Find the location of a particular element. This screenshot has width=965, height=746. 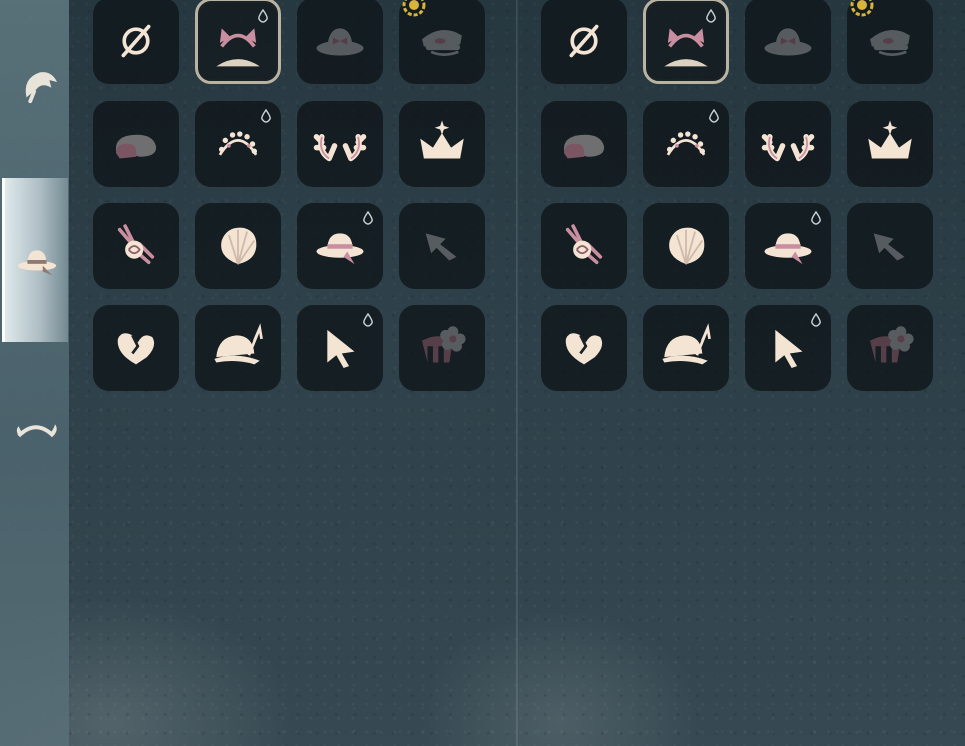

hat-icon is located at coordinates (36, 263).